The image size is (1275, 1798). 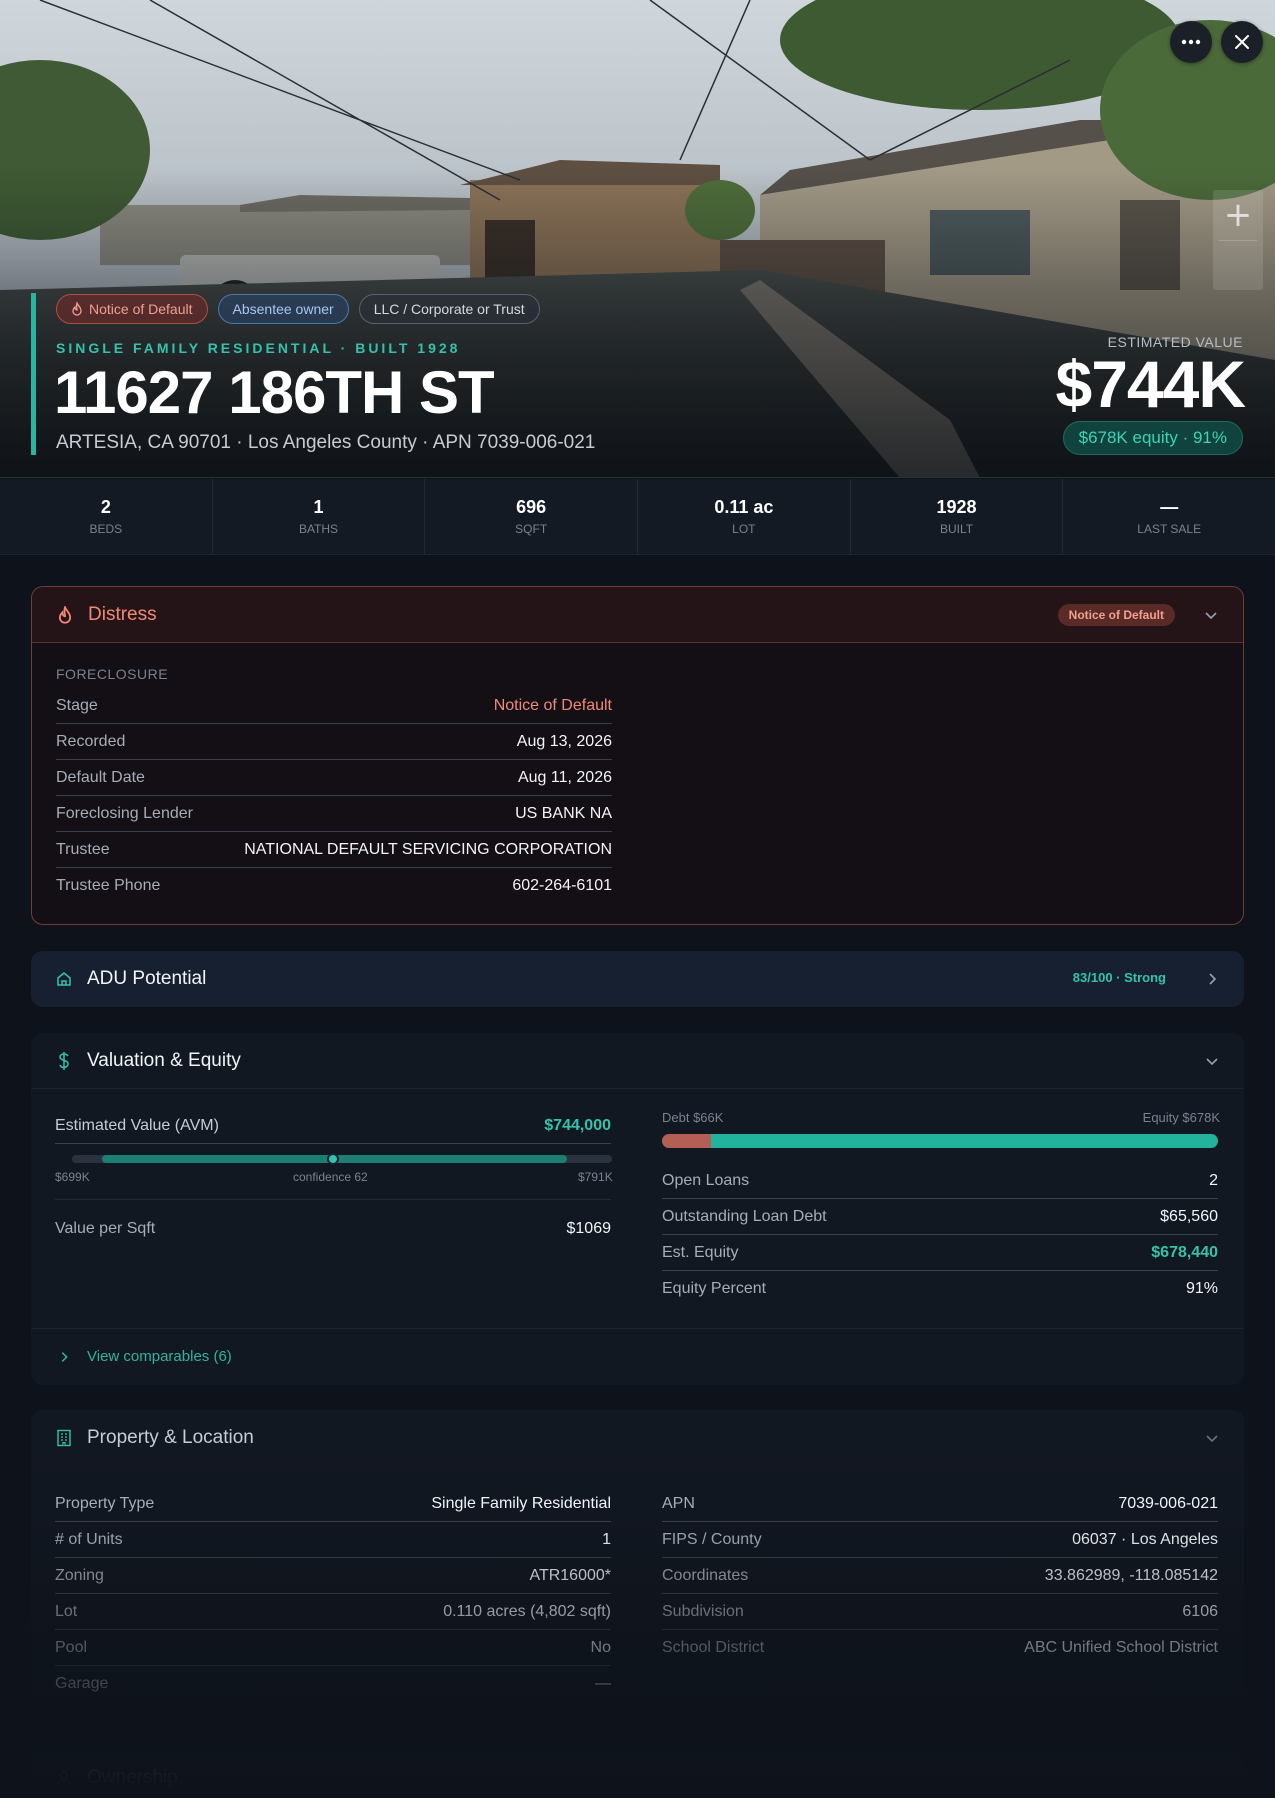 I want to click on equity-percent-row: Equity Percent 91%, so click(x=940, y=1289).